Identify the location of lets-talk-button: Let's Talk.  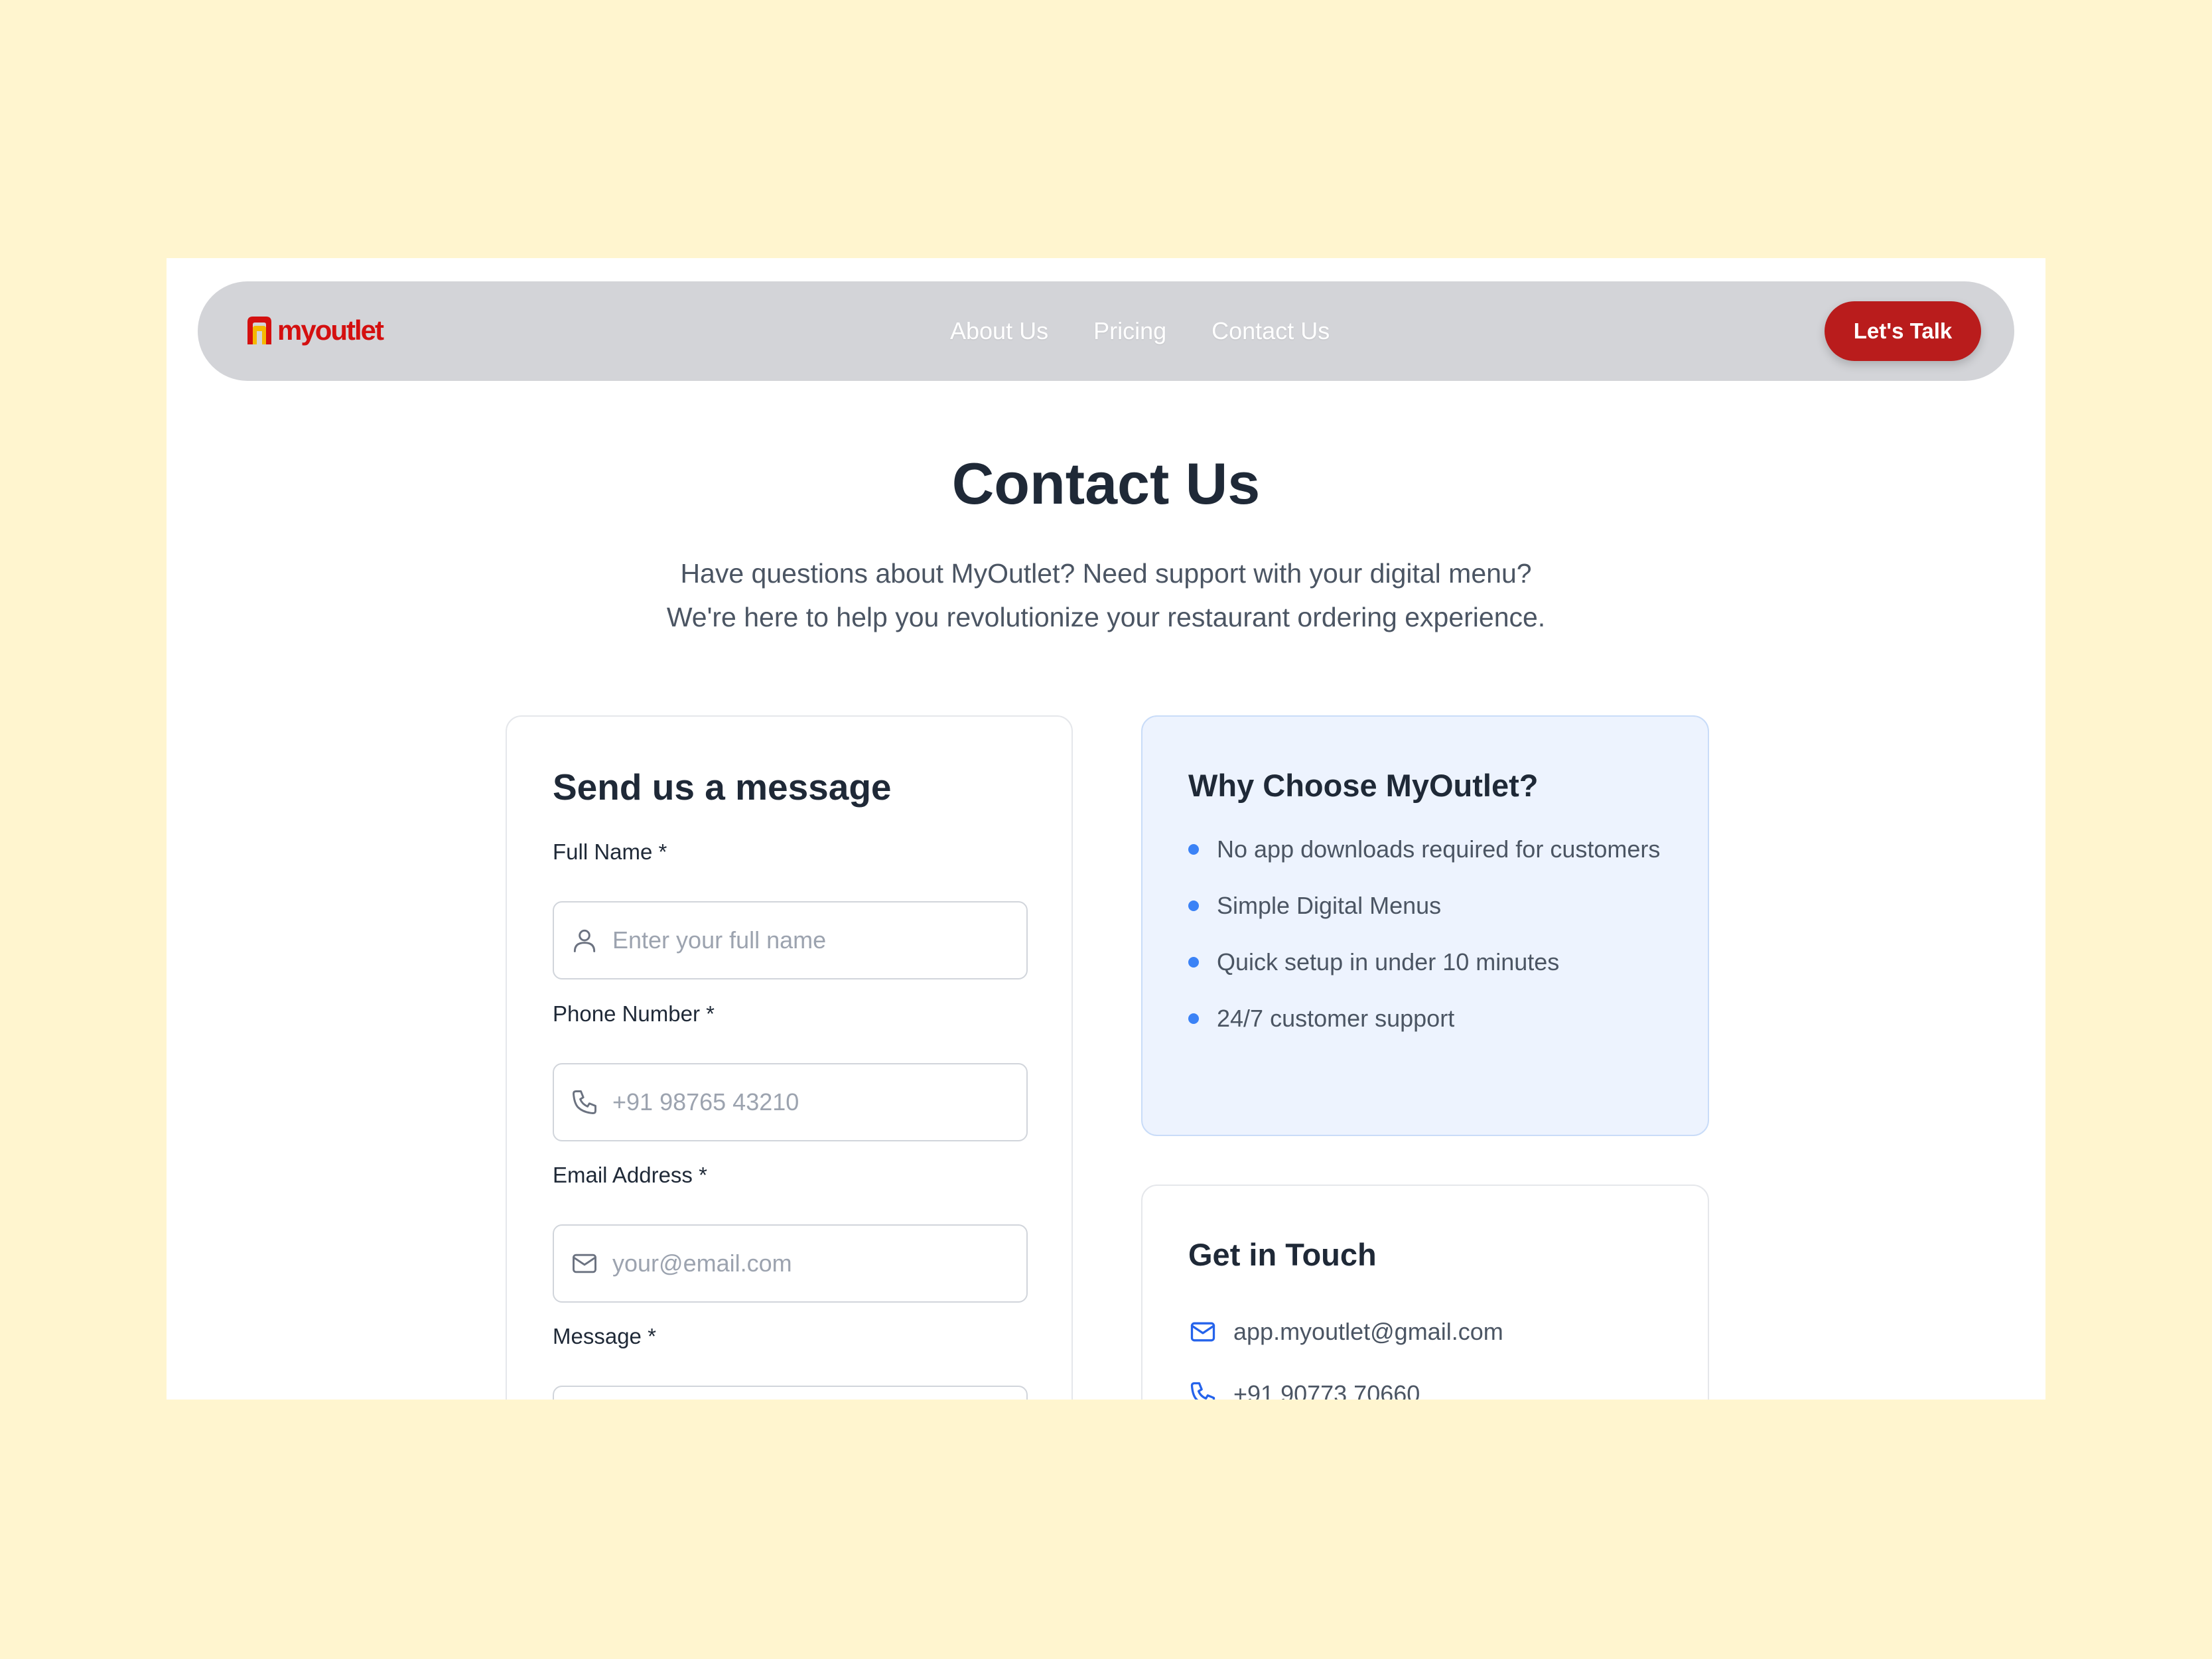
(1903, 331).